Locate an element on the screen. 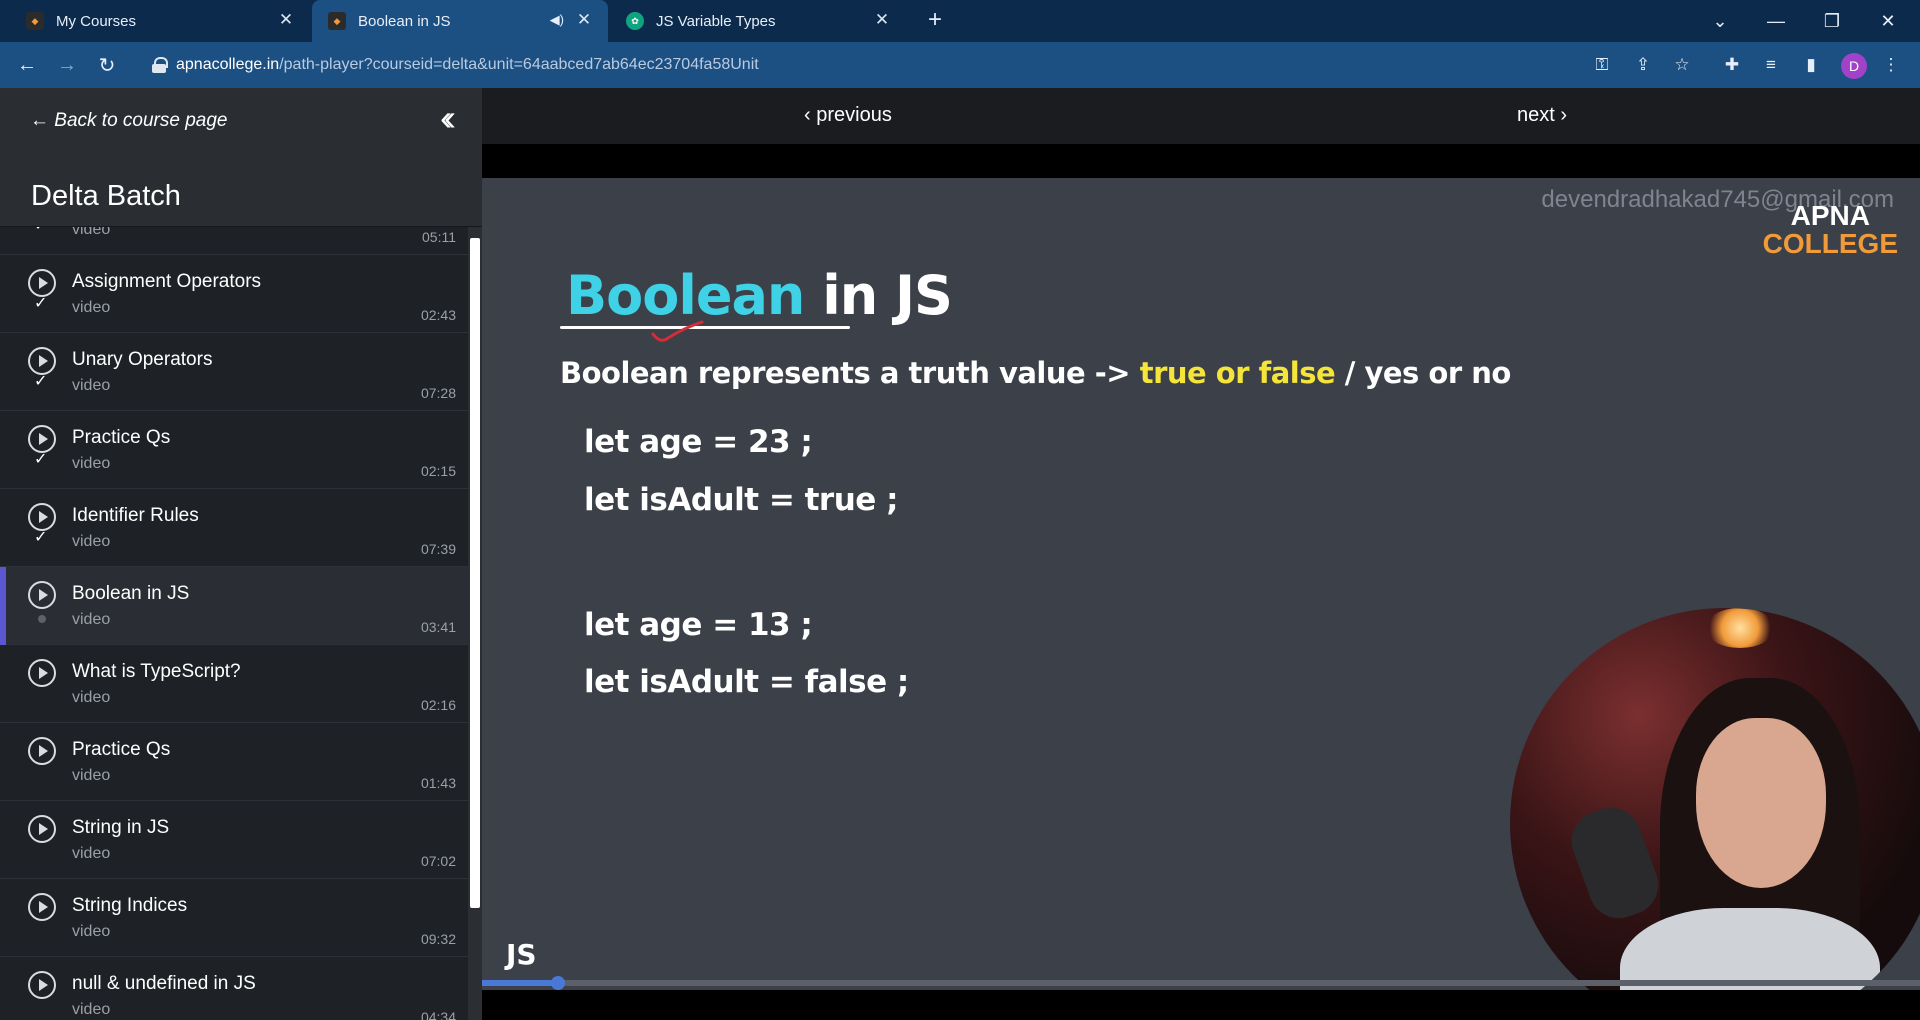  tab-title: Boolean in JS is located at coordinates (404, 21).